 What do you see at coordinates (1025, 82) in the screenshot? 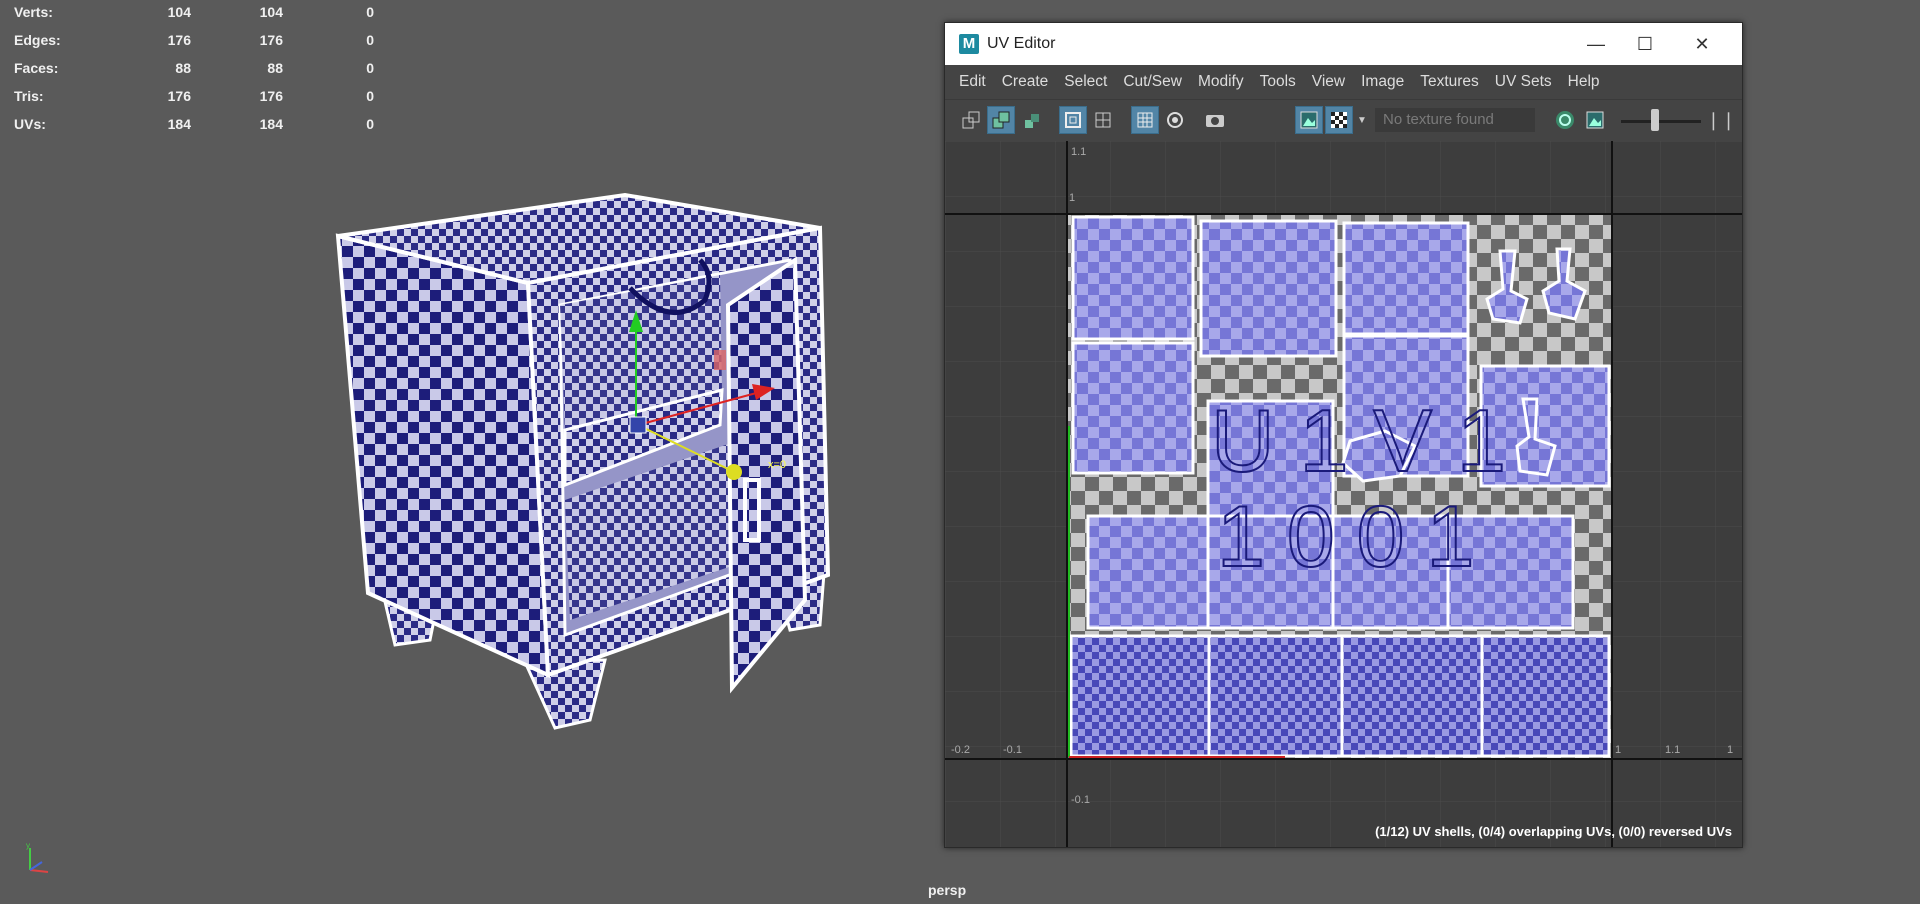
I see `menu-create: Create` at bounding box center [1025, 82].